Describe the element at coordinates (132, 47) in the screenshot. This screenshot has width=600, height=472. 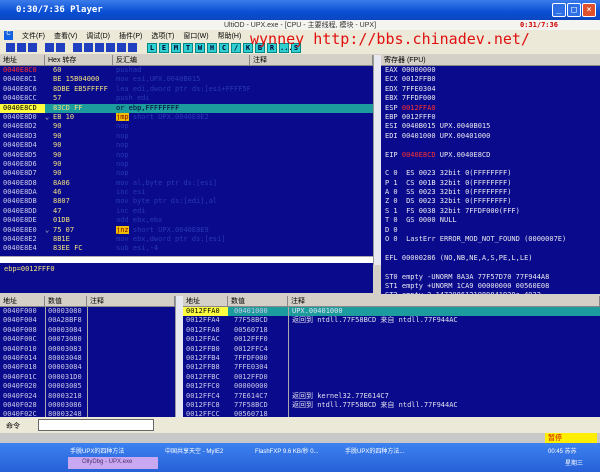
I see `goto-icon` at that location.